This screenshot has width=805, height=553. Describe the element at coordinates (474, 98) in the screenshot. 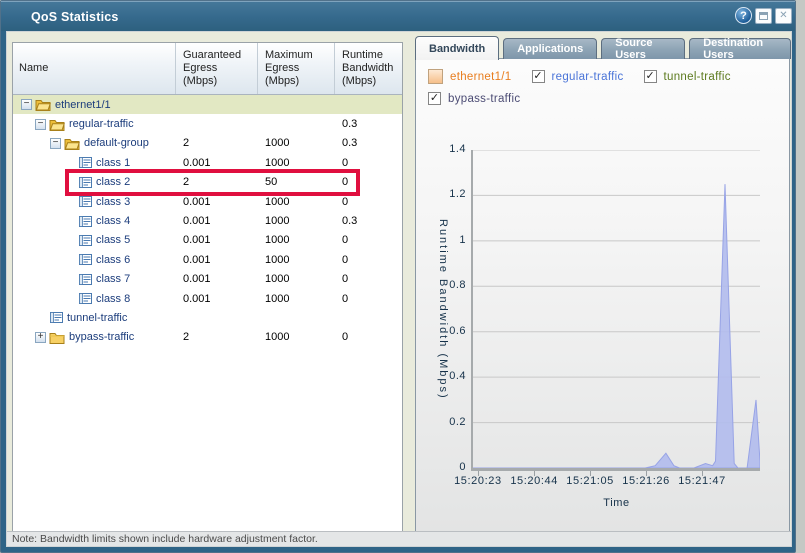

I see `legend-item-bypass-traffic: ✓ bypass-traffic` at that location.